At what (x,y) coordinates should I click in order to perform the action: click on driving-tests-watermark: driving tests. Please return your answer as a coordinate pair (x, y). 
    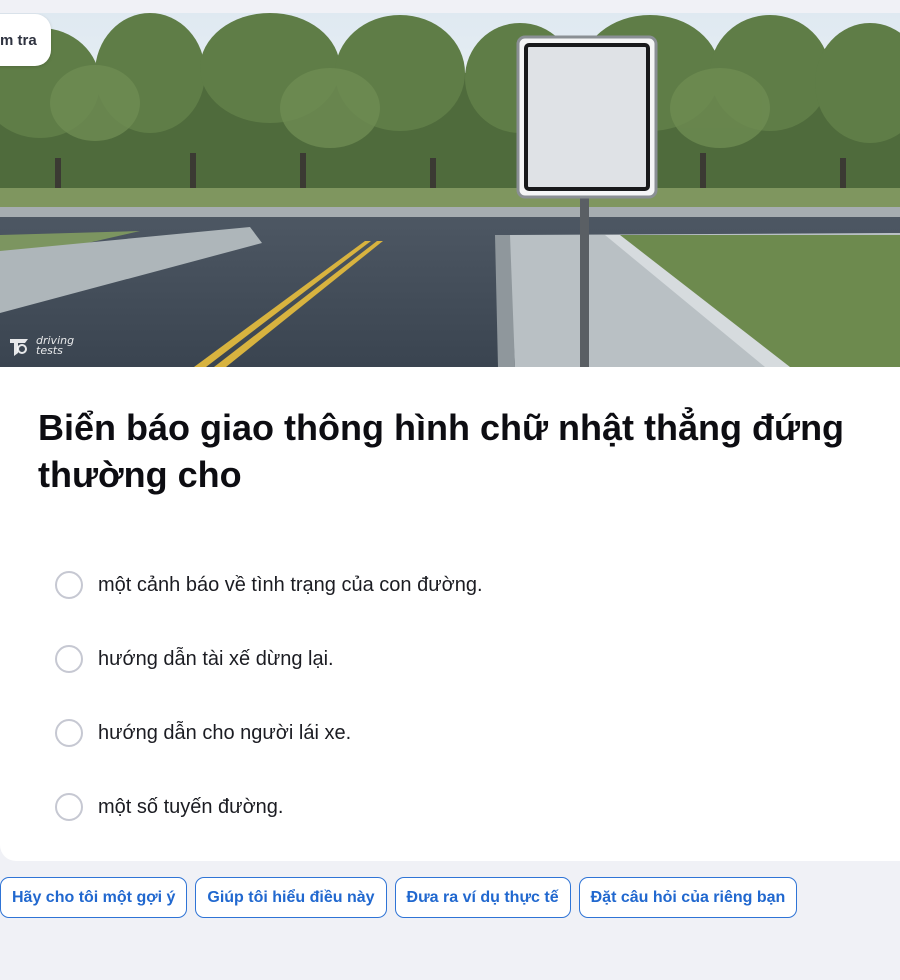
    Looking at the image, I should click on (41, 346).